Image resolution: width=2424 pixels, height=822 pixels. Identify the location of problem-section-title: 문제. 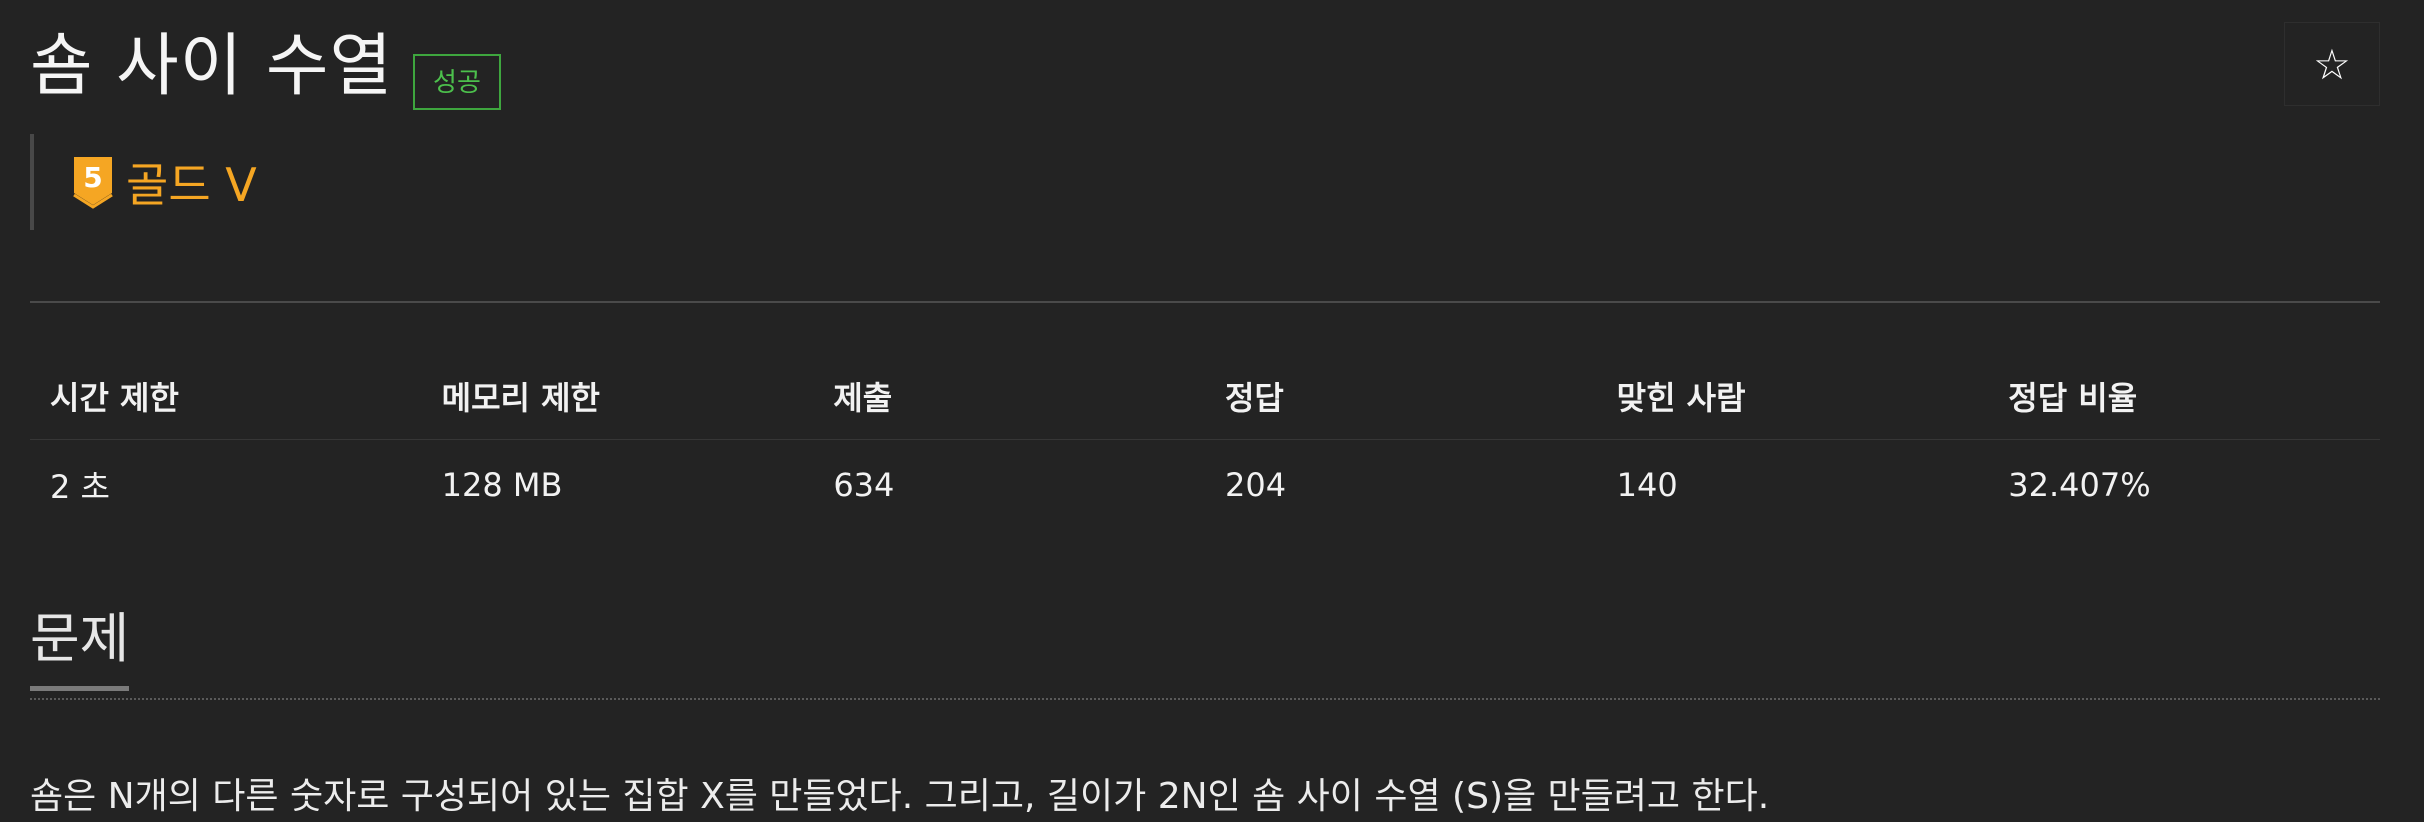
(80, 648).